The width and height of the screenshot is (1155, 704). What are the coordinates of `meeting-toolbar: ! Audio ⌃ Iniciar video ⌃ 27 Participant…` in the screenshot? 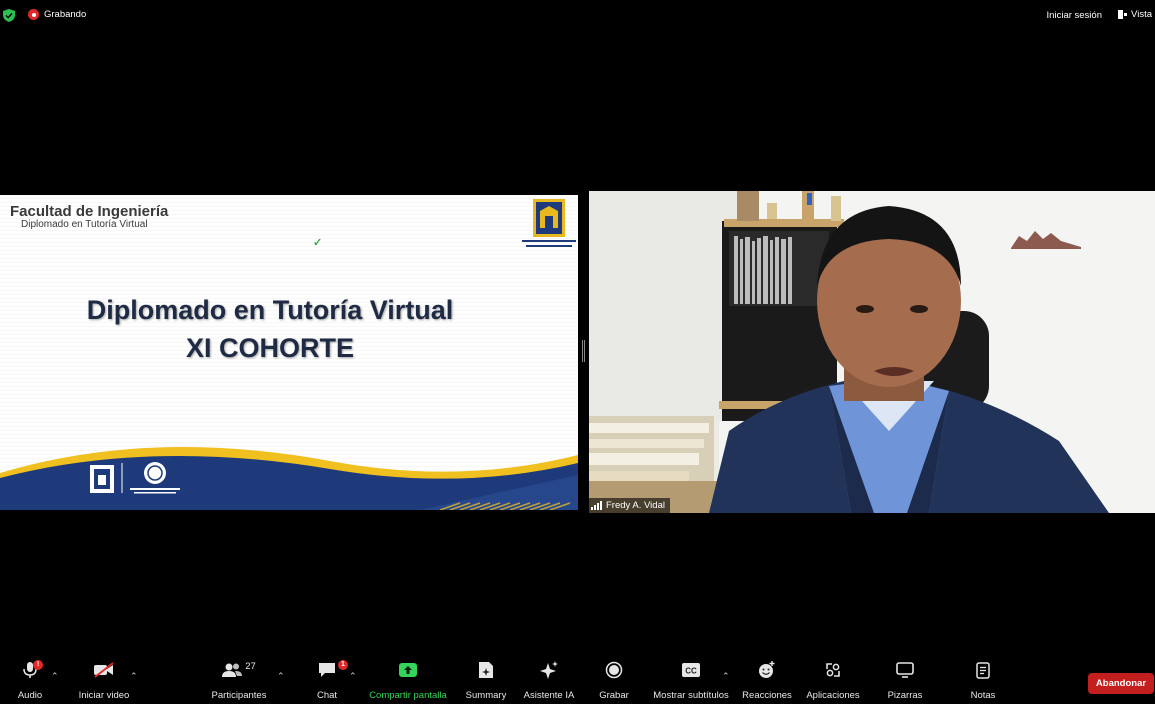 It's located at (577, 681).